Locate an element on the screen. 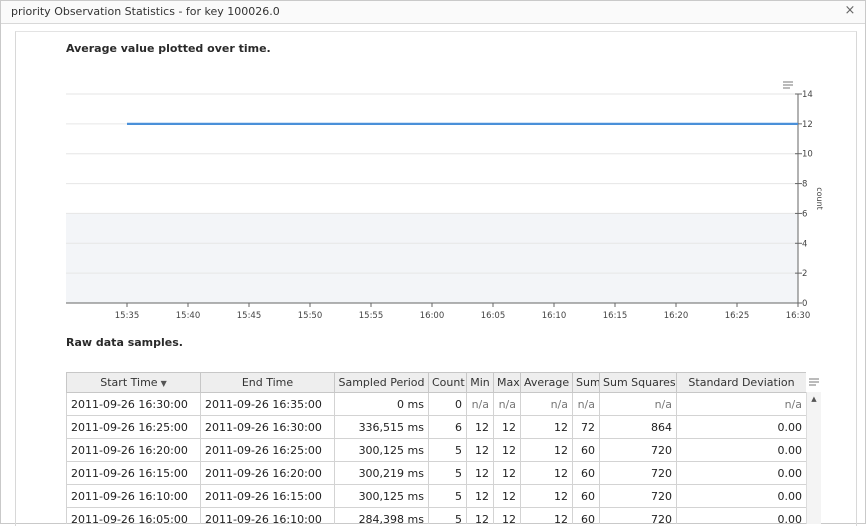 The width and height of the screenshot is (866, 526). column-header: Count is located at coordinates (448, 383).